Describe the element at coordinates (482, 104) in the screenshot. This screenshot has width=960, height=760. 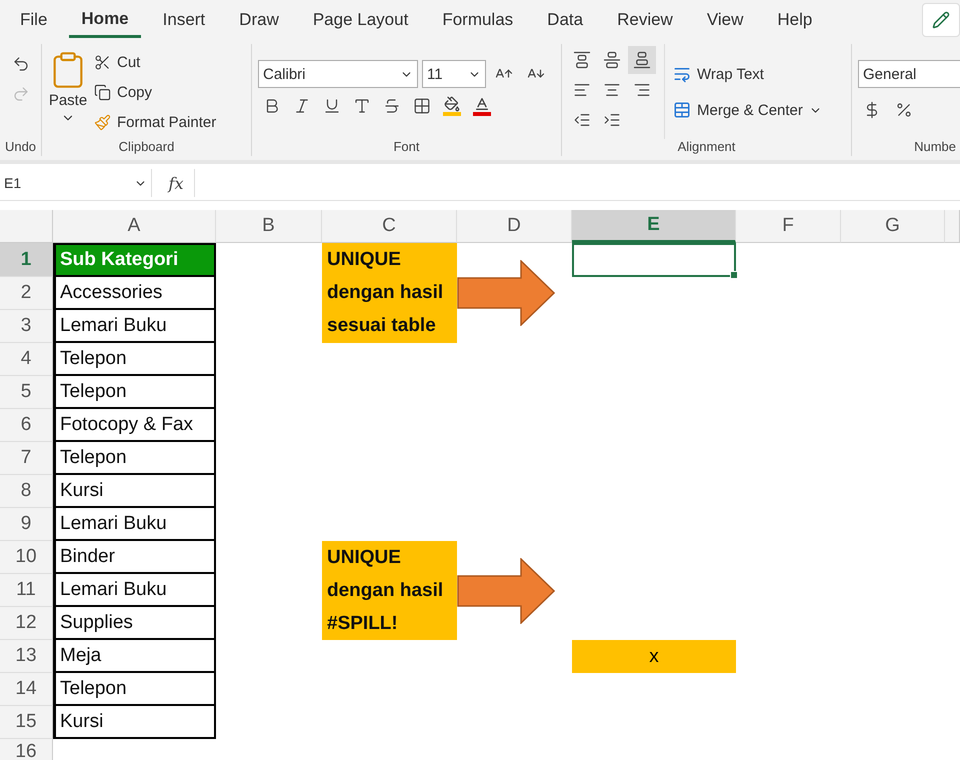
I see `font-color-icon` at that location.